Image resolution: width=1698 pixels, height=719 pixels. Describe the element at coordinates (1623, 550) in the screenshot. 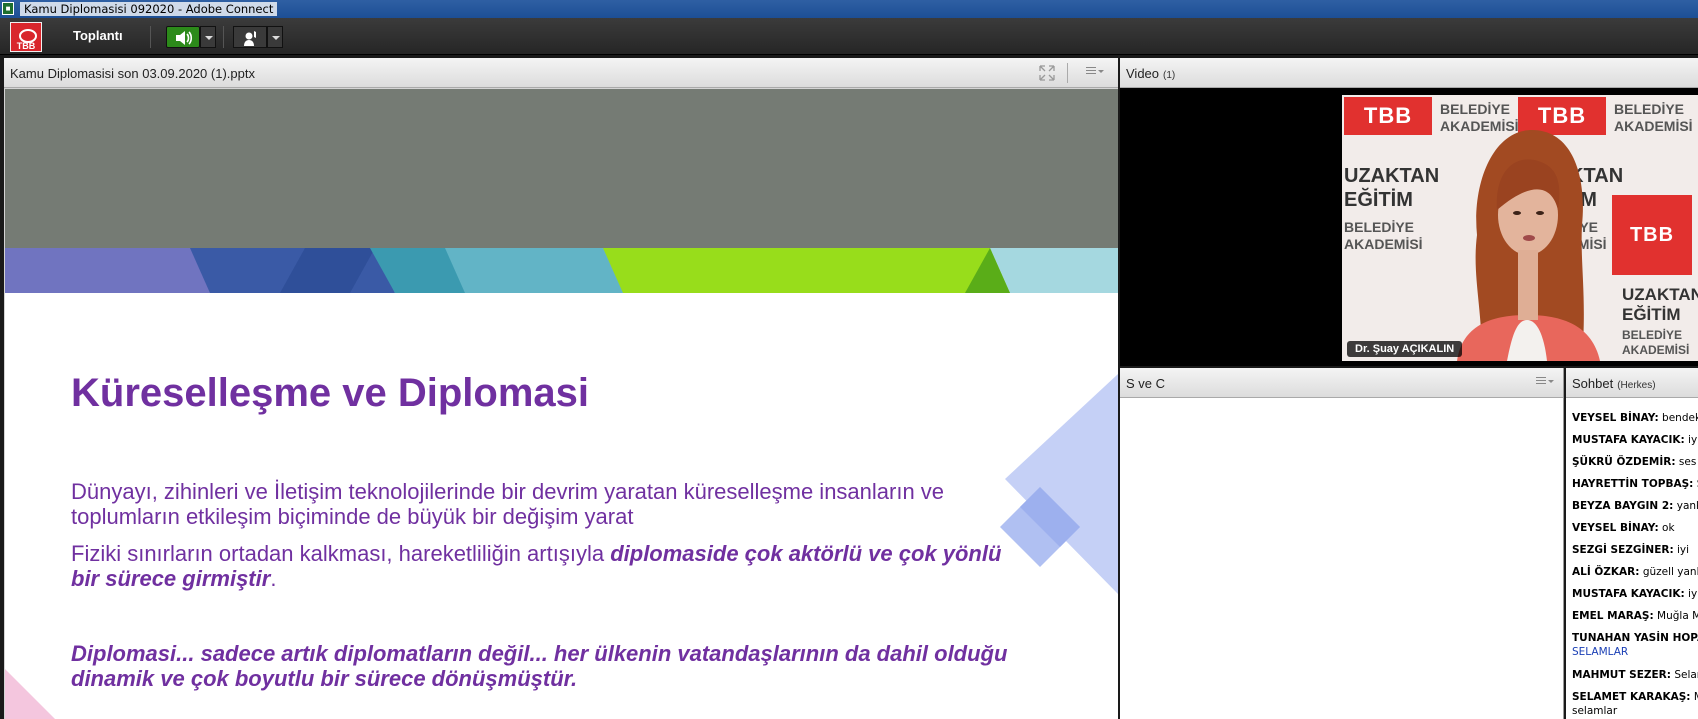

I see `chat-sender: SEZGİ SEZGİNER:` at that location.